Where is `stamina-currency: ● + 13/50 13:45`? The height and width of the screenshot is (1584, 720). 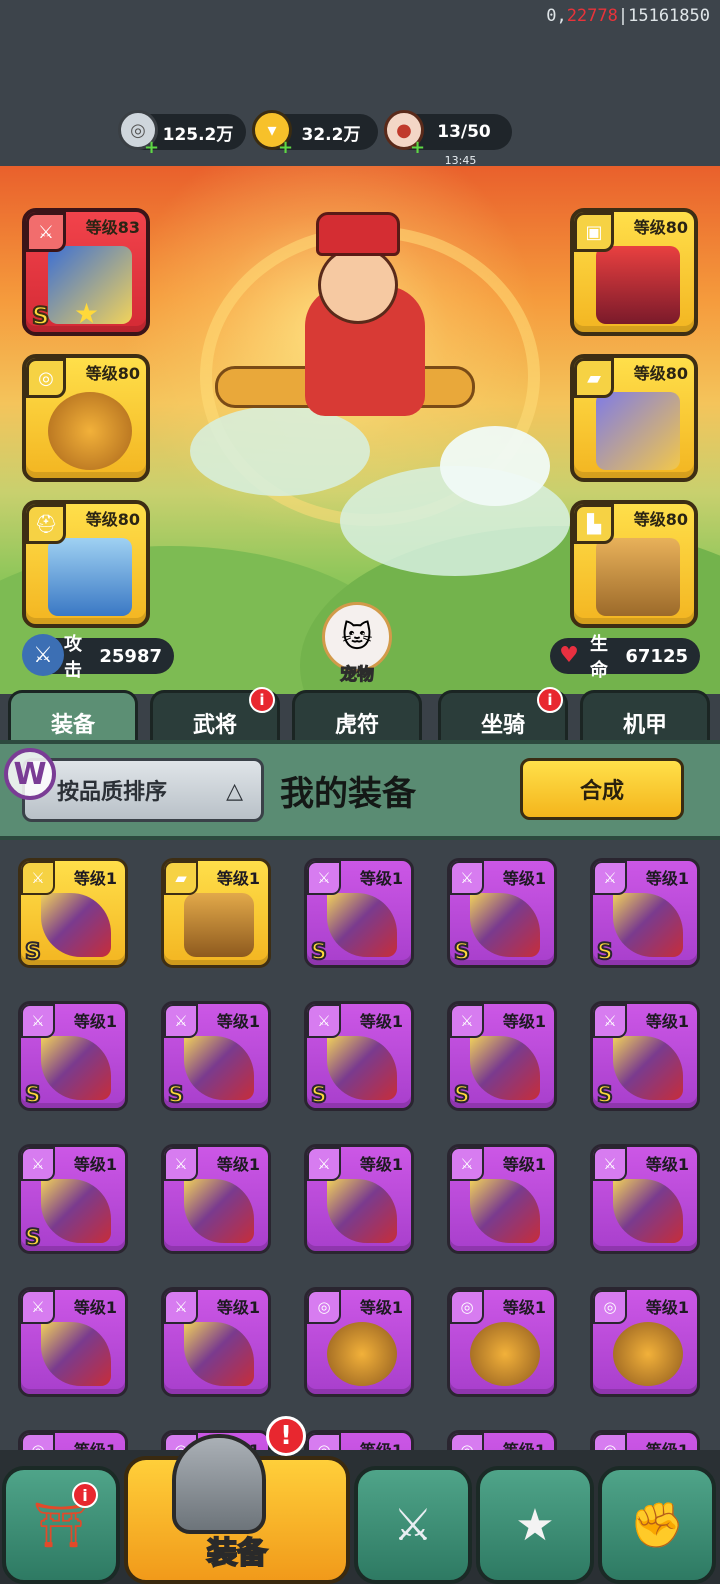
stamina-currency: ● + 13/50 13:45 is located at coordinates (448, 138).